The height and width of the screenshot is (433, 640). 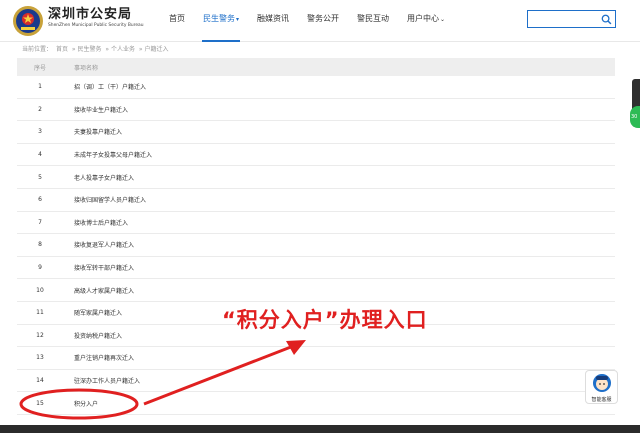 I want to click on nav-home: 首页, so click(x=177, y=21).